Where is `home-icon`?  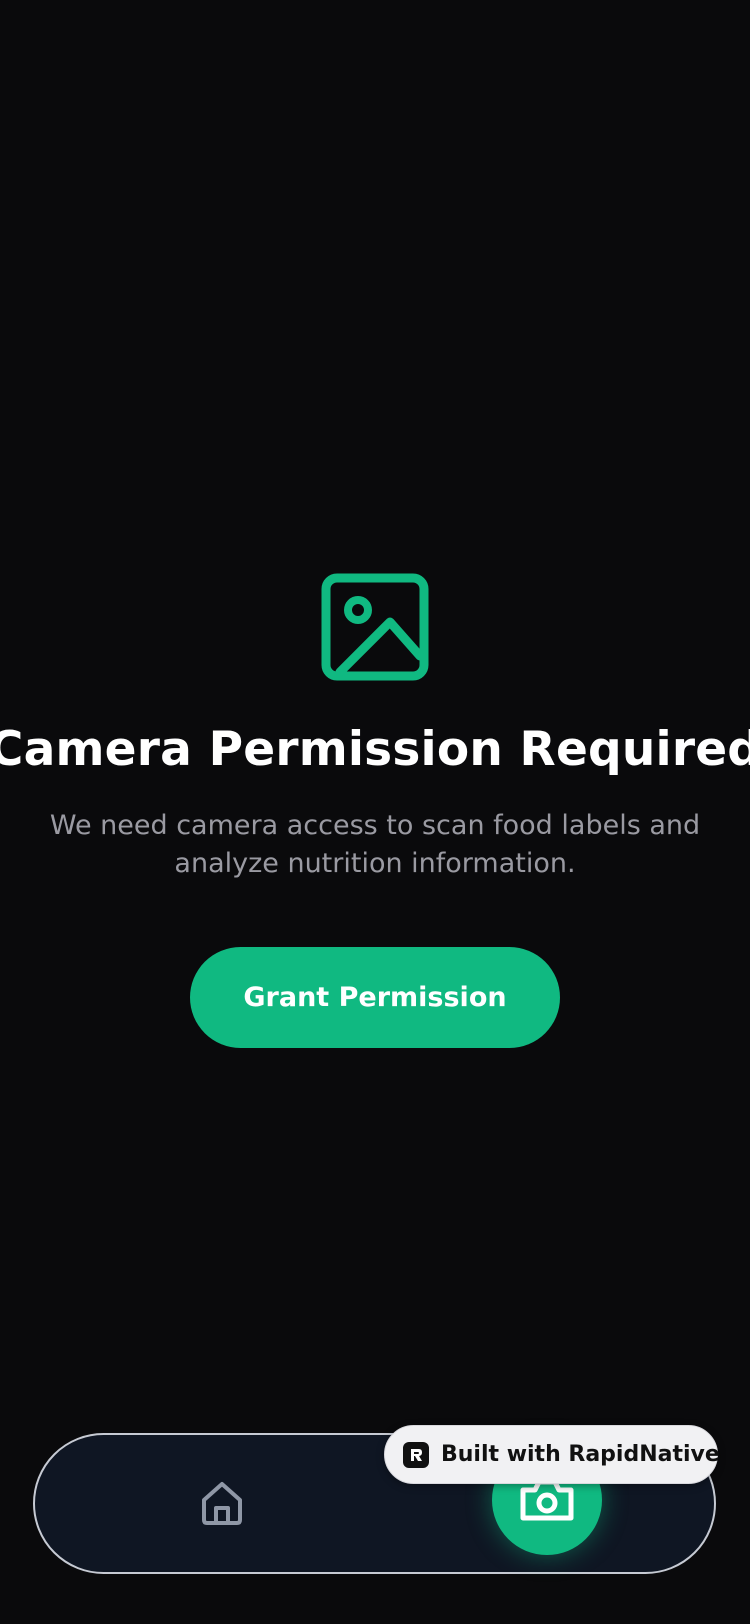 home-icon is located at coordinates (222, 1503).